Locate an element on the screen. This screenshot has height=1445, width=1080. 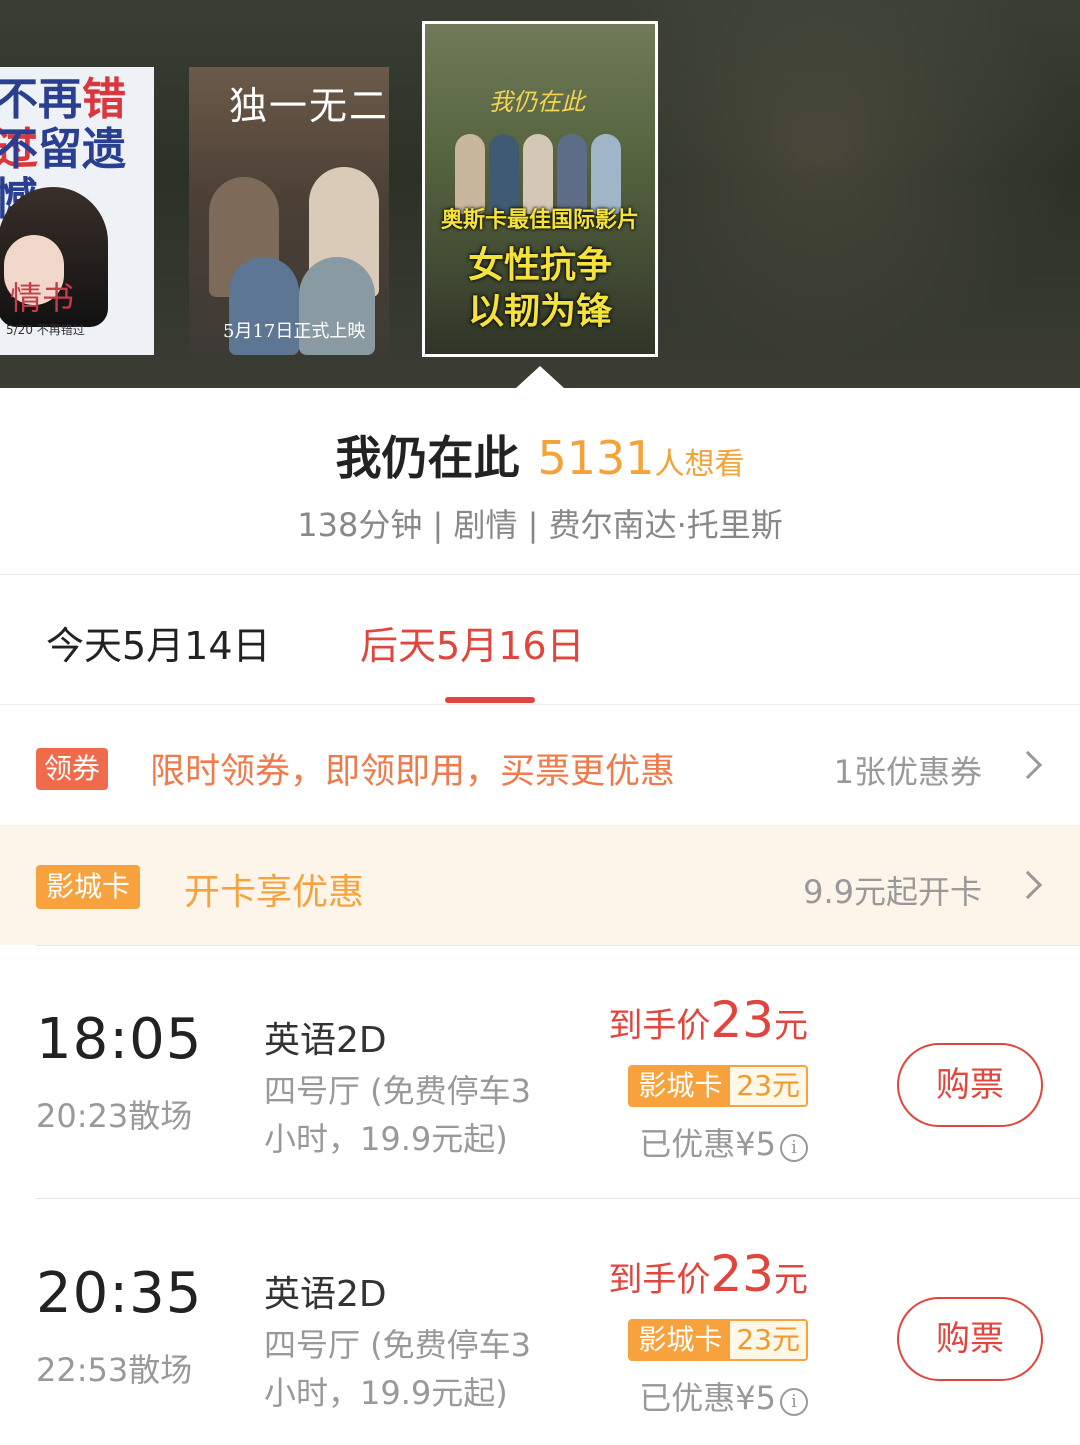
coupon-row: 领券 限时领券，即领即用，买票更优惠 1张优惠券 is located at coordinates (540, 765).